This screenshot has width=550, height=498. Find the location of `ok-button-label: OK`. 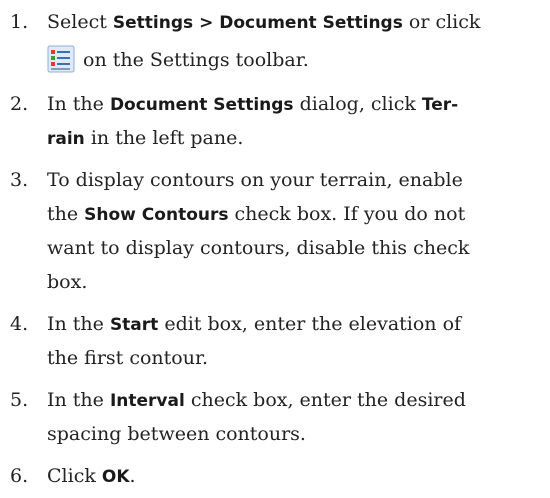

ok-button-label: OK is located at coordinates (115, 477).